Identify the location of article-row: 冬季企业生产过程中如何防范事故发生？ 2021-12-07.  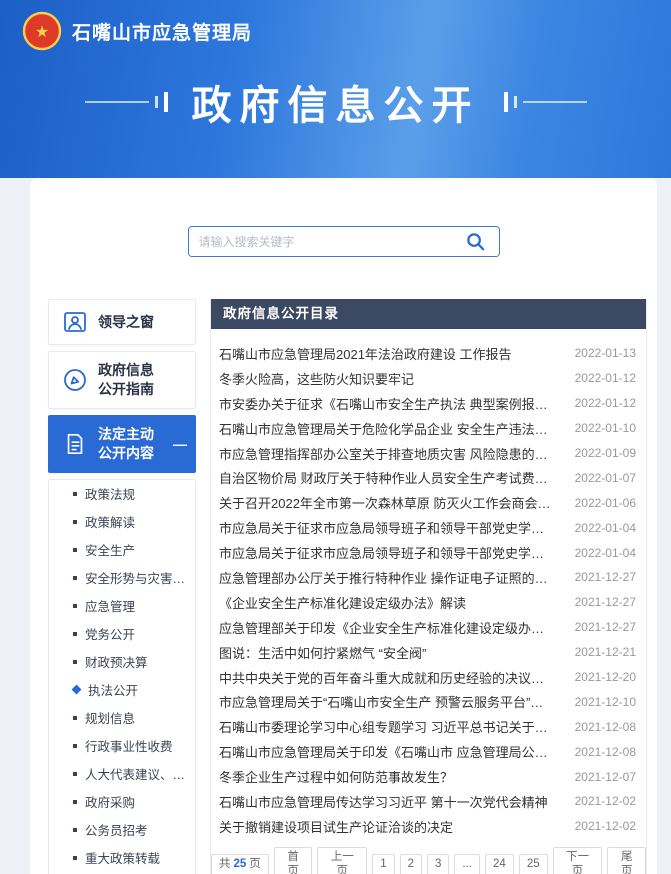
(428, 776).